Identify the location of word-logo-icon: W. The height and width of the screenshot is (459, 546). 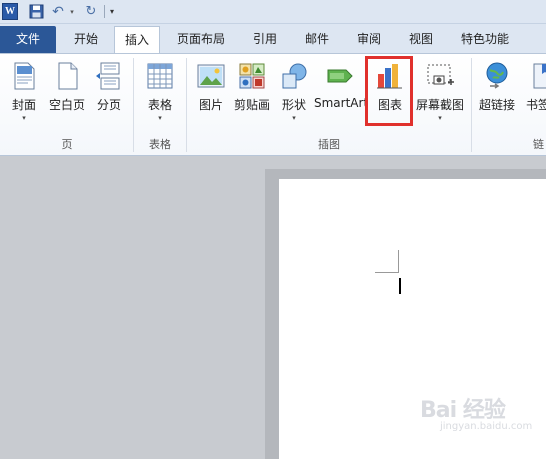
(10, 11).